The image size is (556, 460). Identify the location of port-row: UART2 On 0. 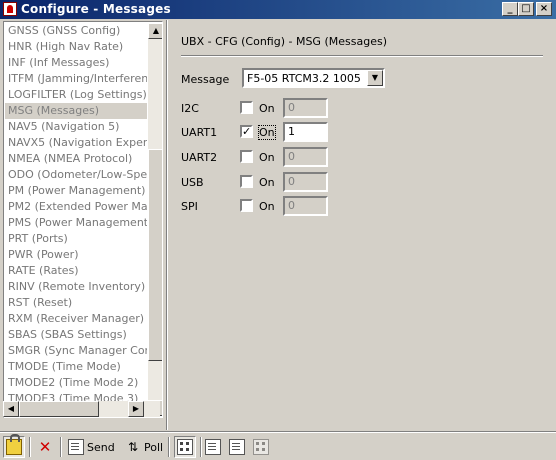
(281, 157).